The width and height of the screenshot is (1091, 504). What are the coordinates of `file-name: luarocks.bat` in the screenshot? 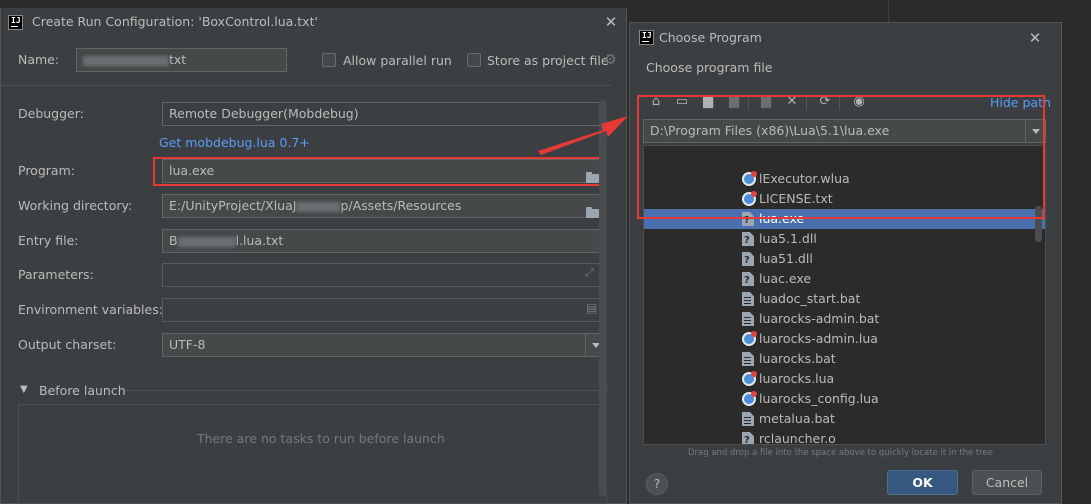 It's located at (797, 358).